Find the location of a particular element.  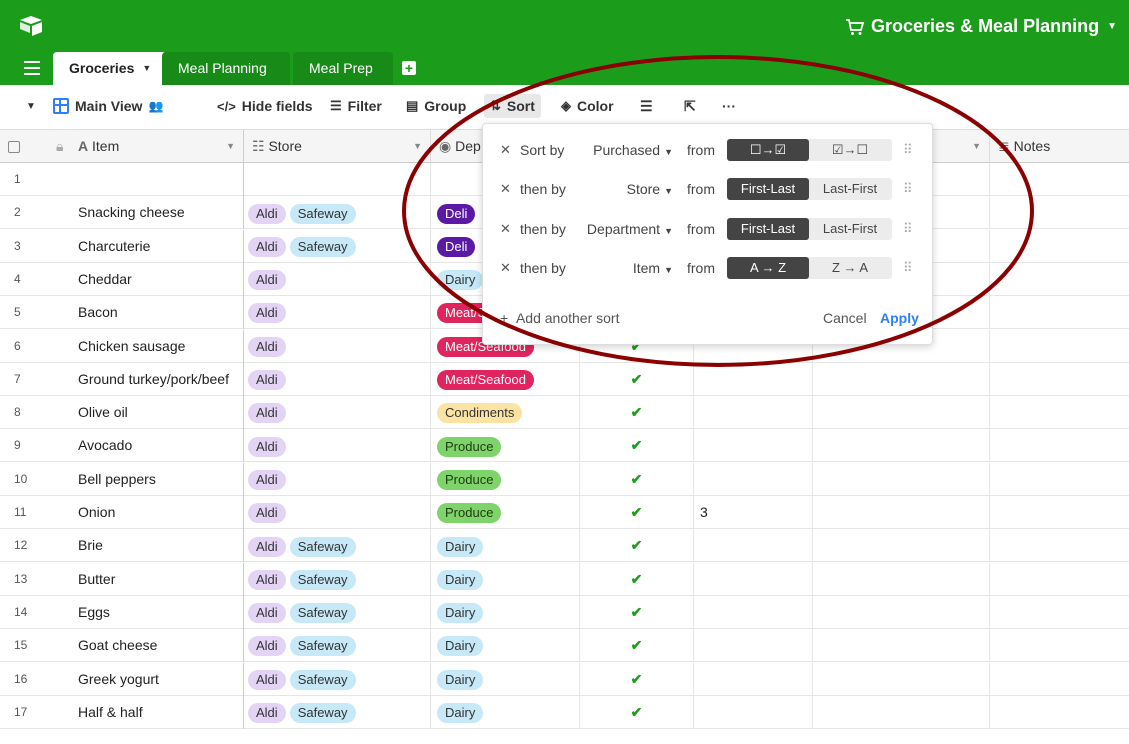

more-options-icon: ··· is located at coordinates (729, 106).